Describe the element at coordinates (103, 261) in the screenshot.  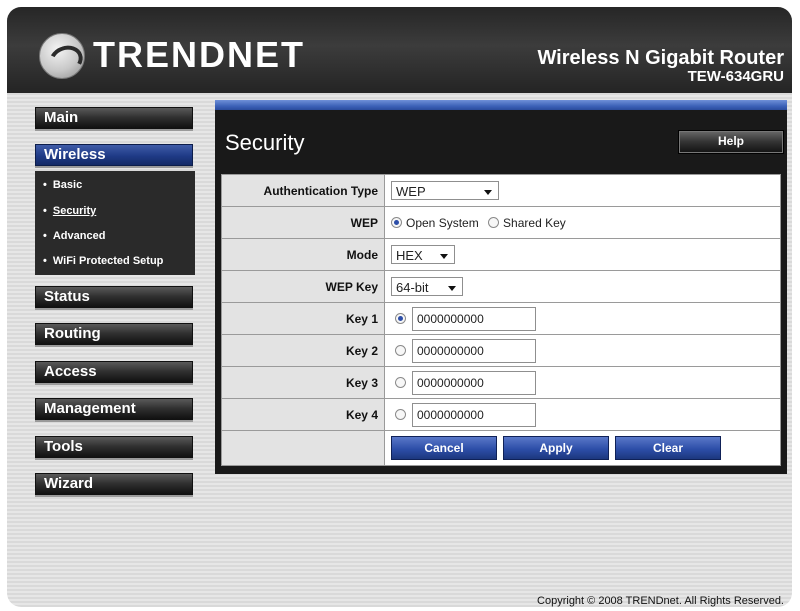
I see `submenu-wifi-protected-setup: • WiFi Protected Setup` at that location.